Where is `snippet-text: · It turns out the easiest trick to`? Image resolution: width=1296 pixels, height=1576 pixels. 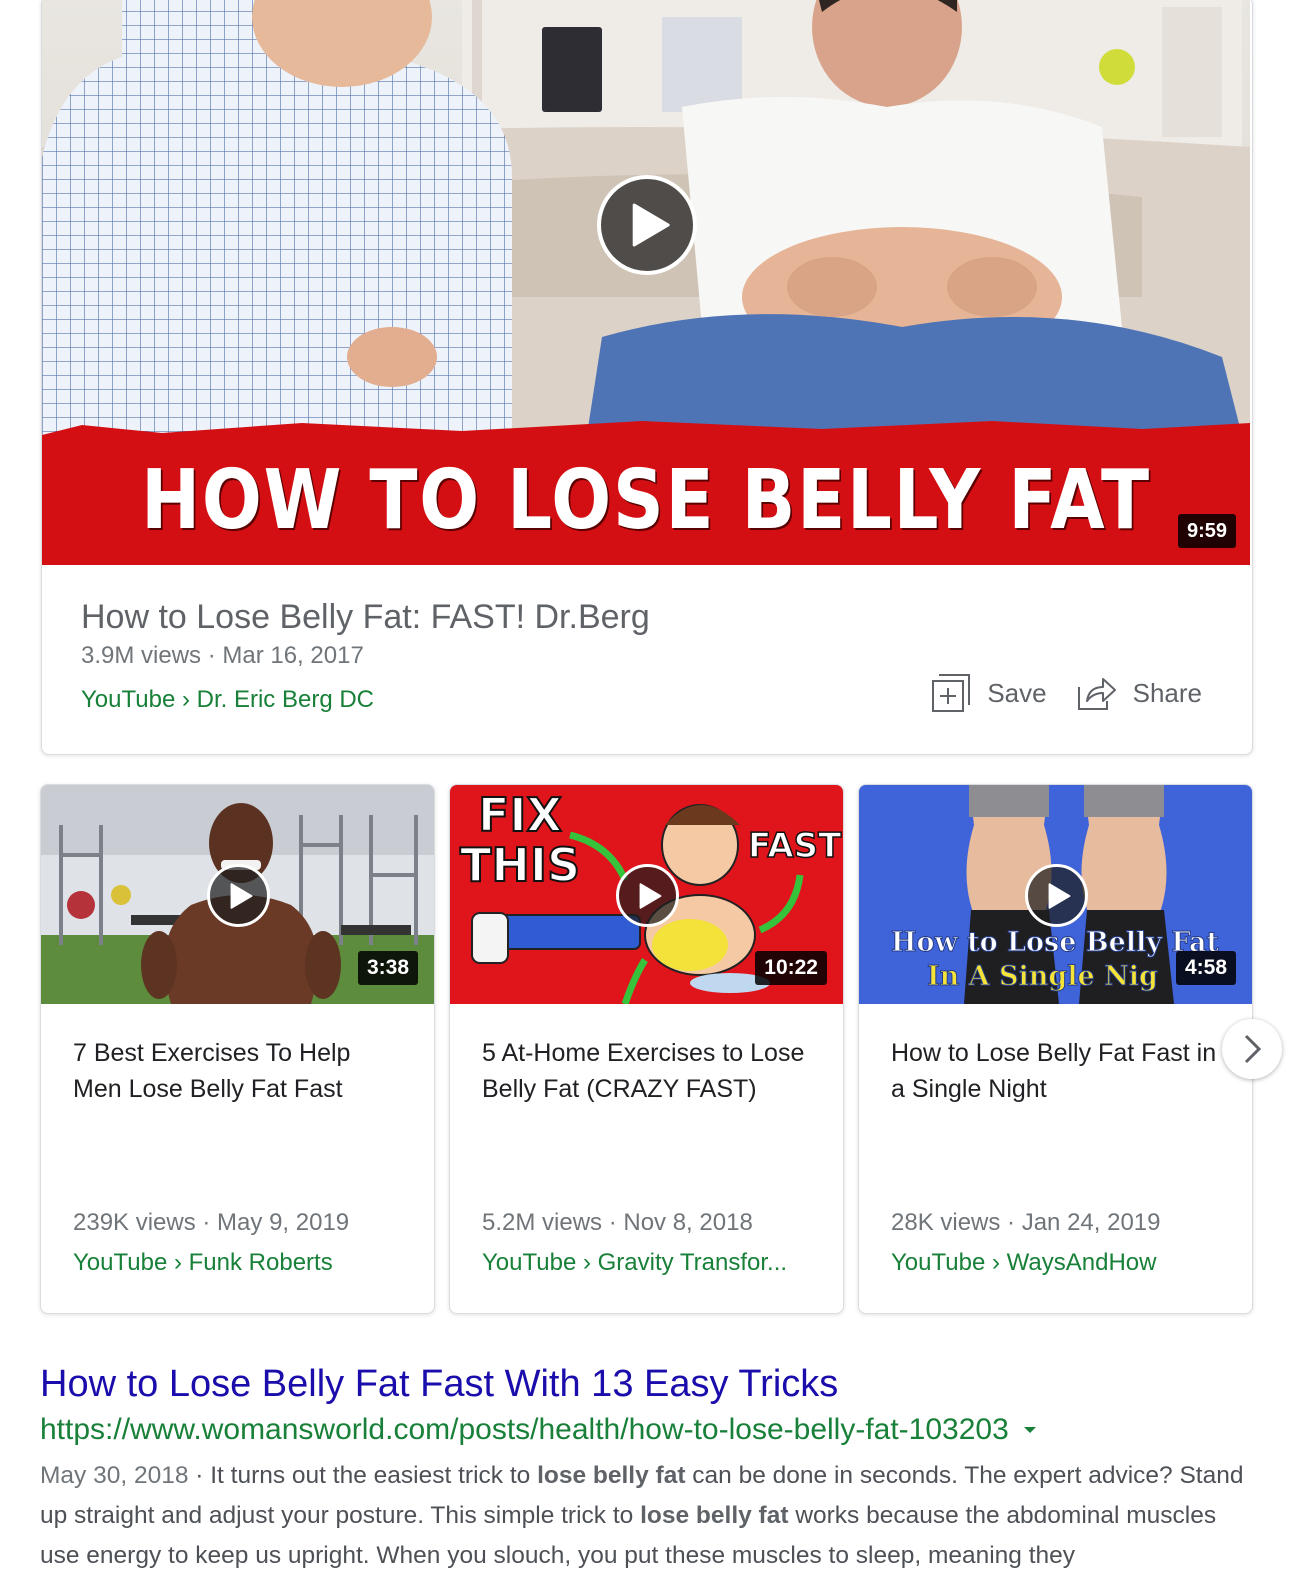 snippet-text: · It turns out the easiest trick to is located at coordinates (363, 1475).